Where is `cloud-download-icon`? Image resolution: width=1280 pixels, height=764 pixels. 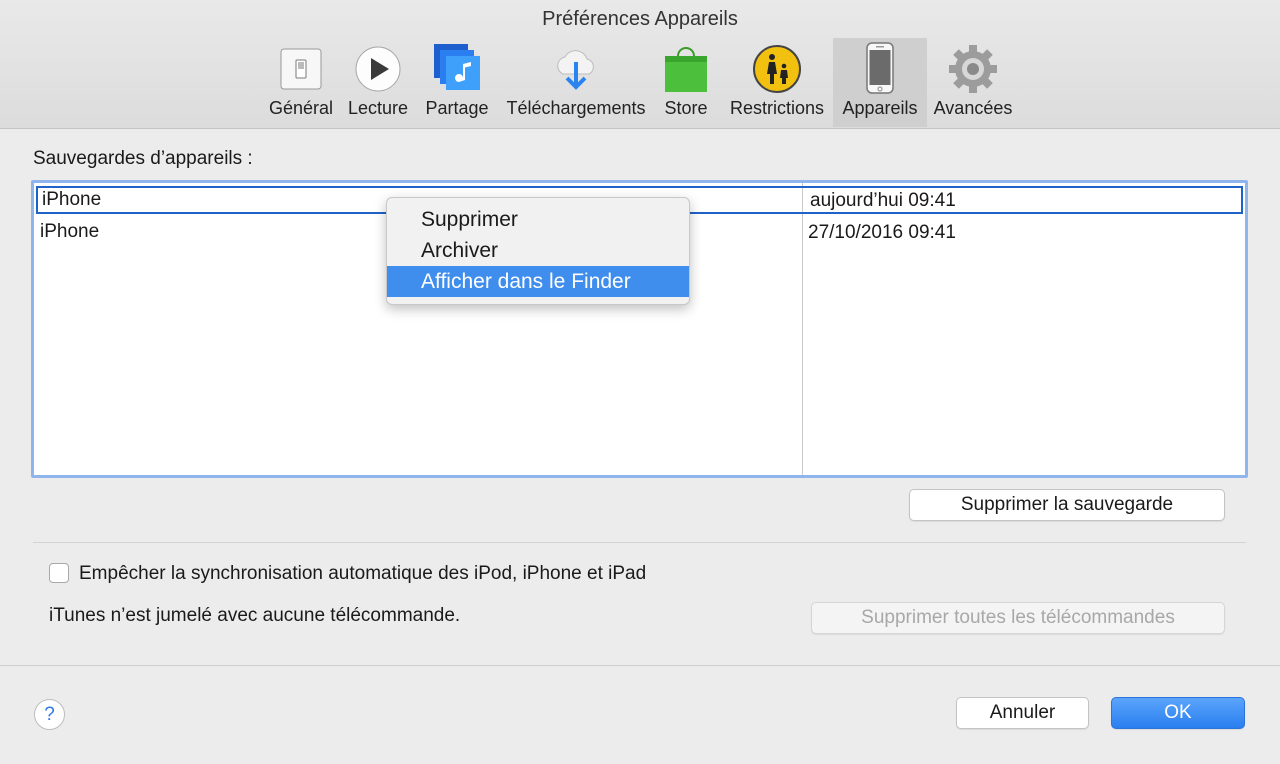 cloud-download-icon is located at coordinates (575, 70).